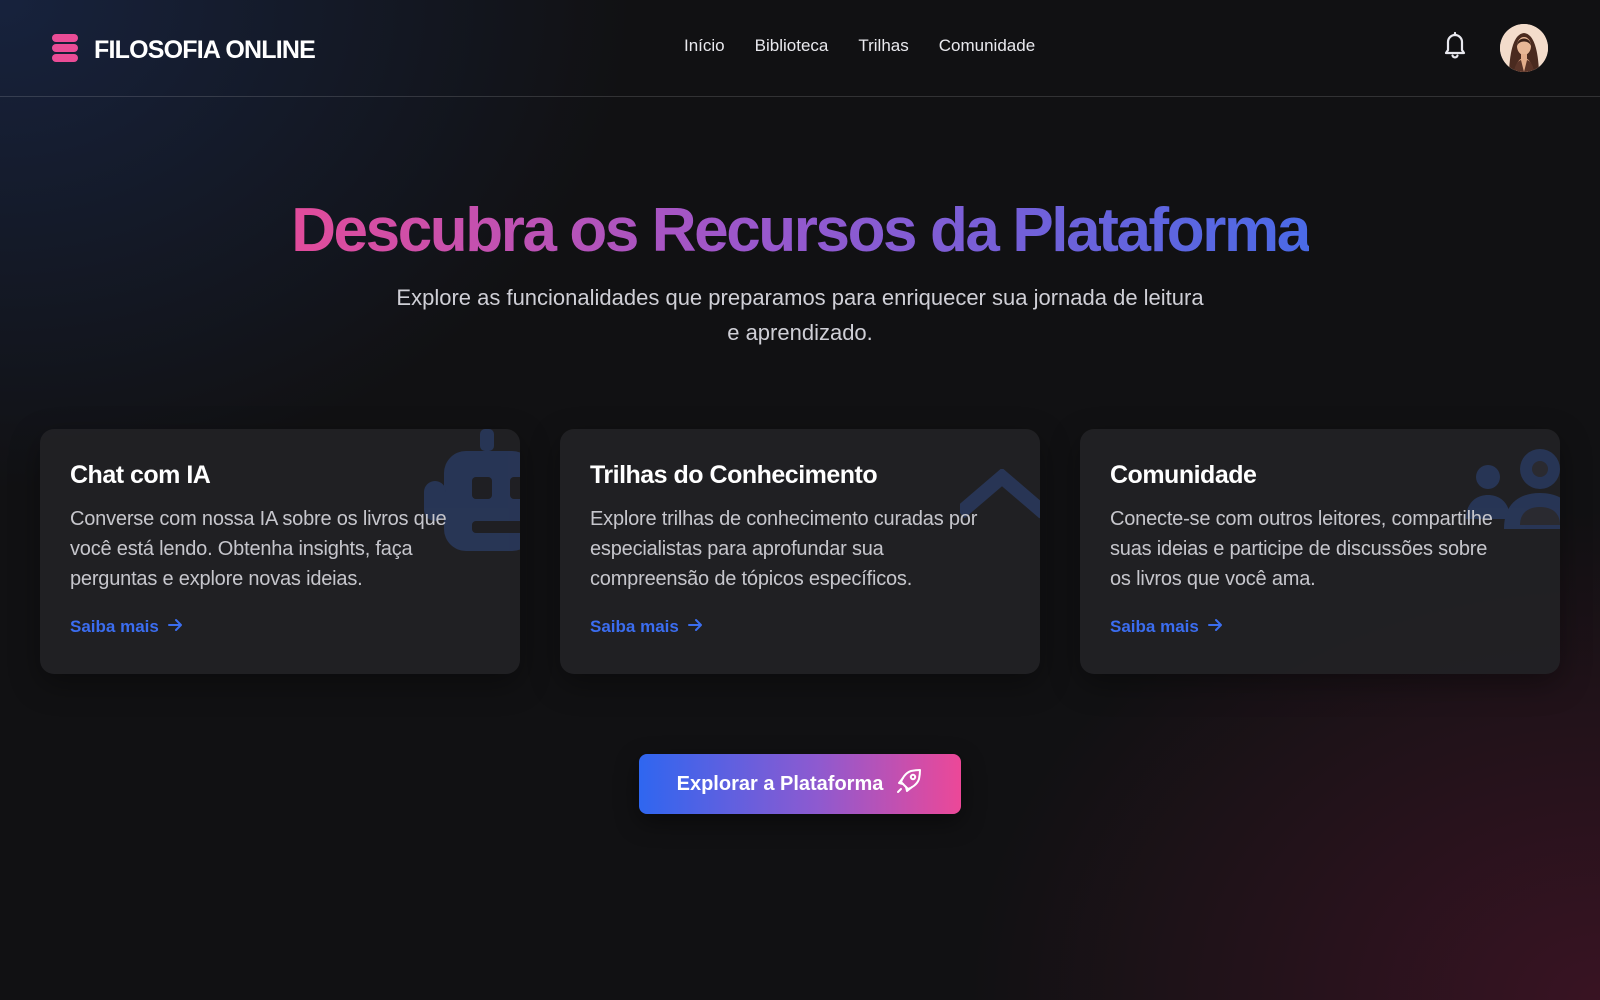 Image resolution: width=1600 pixels, height=1000 pixels. Describe the element at coordinates (65, 50) in the screenshot. I see `stacked-layers-icon` at that location.